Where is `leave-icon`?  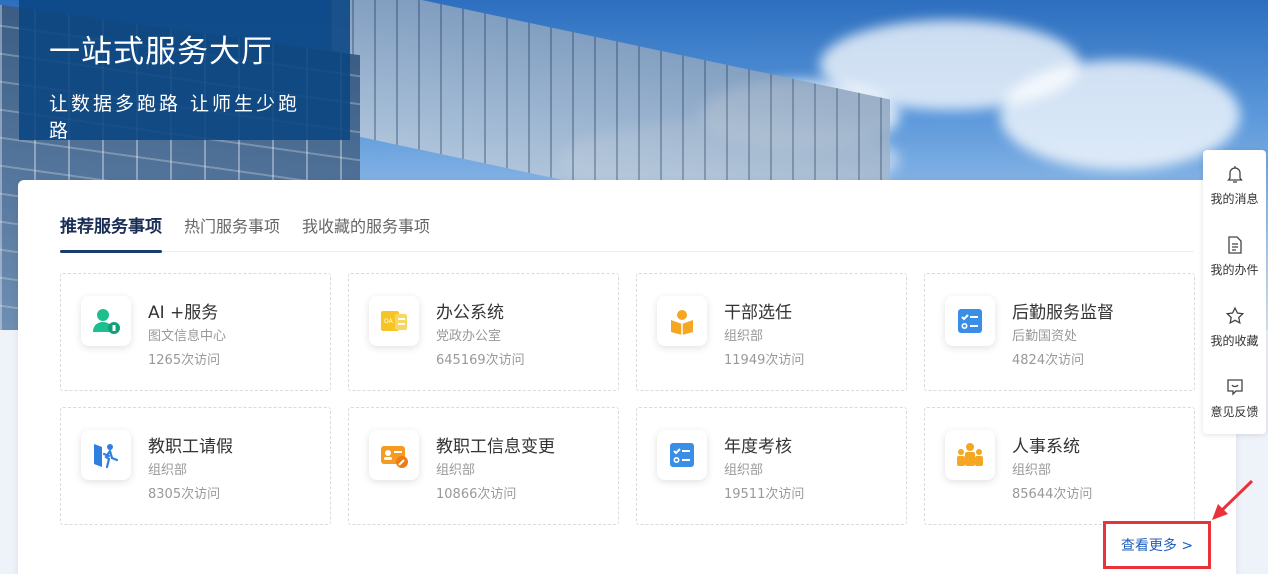 leave-icon is located at coordinates (106, 455).